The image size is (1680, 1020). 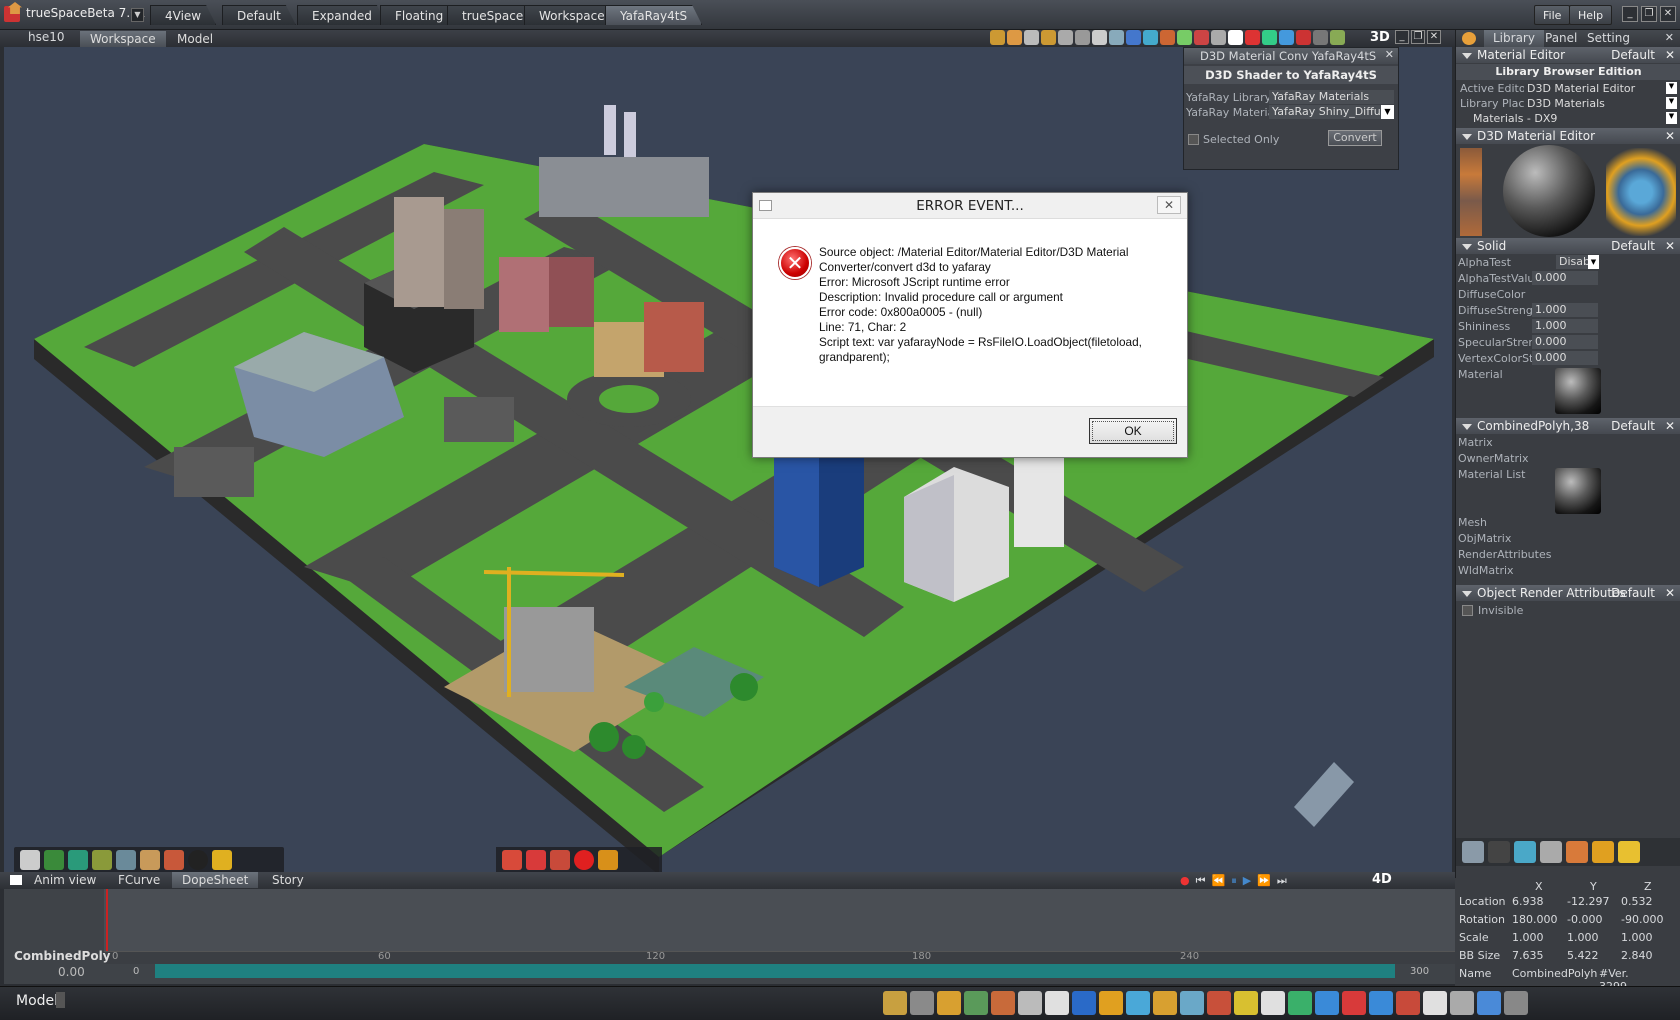 I want to click on shader-icon, so click(x=1525, y=852).